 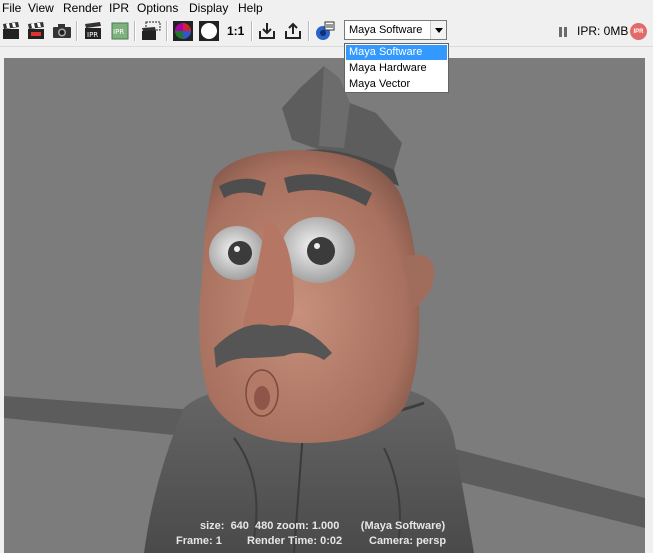 What do you see at coordinates (295, 541) in the screenshot?
I see `render-time-info: Render Time: 0:02` at bounding box center [295, 541].